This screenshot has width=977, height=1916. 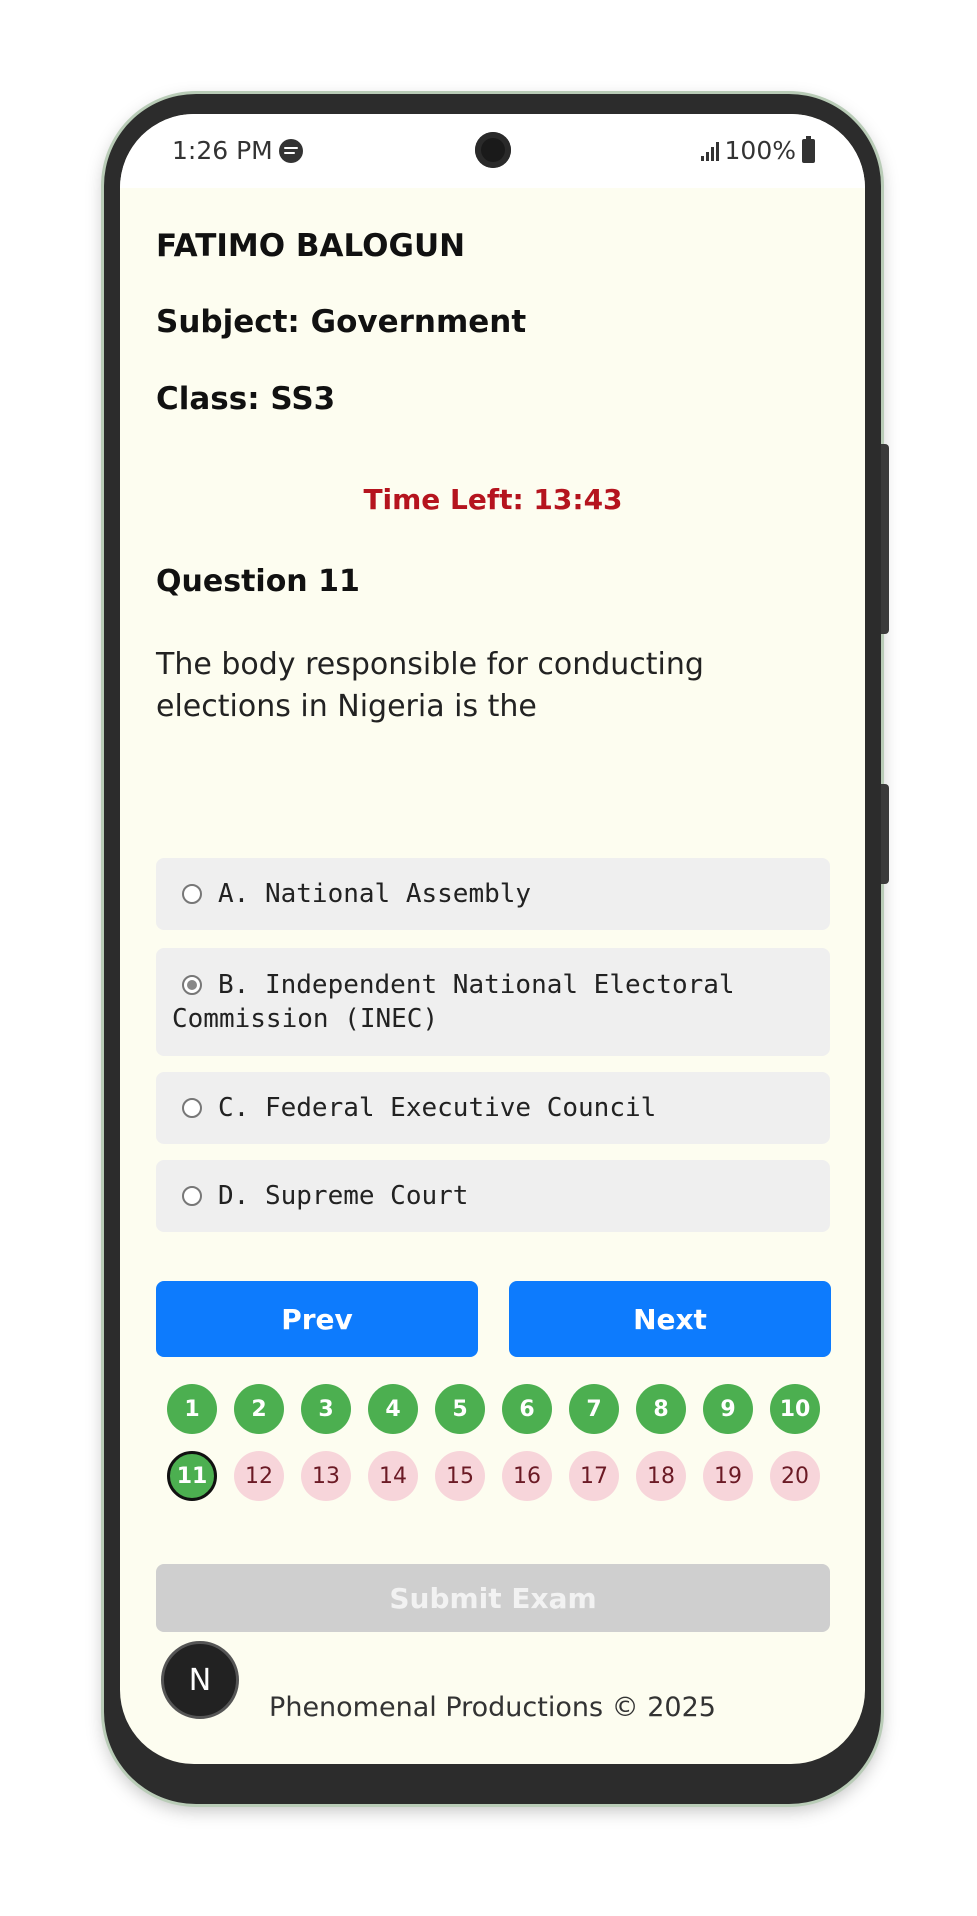 I want to click on question-number: Question 11, so click(x=258, y=581).